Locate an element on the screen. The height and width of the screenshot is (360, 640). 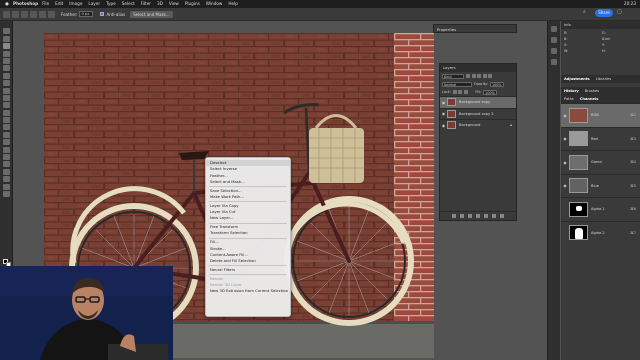
blend-mode-select: Normal is located at coordinates (457, 84).